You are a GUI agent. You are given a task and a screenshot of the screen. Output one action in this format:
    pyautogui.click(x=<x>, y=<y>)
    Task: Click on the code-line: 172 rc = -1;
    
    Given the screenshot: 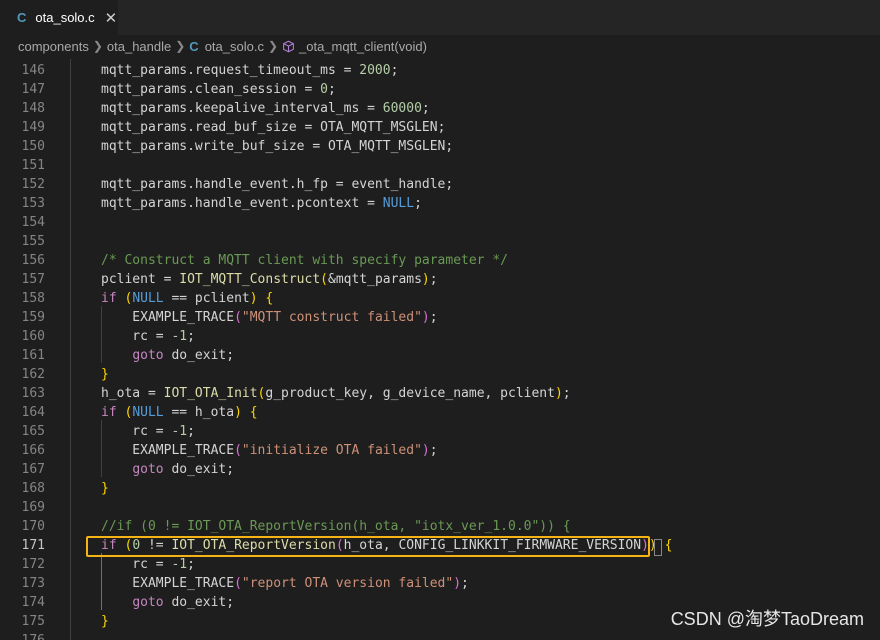 What is the action you would take?
    pyautogui.click(x=440, y=564)
    